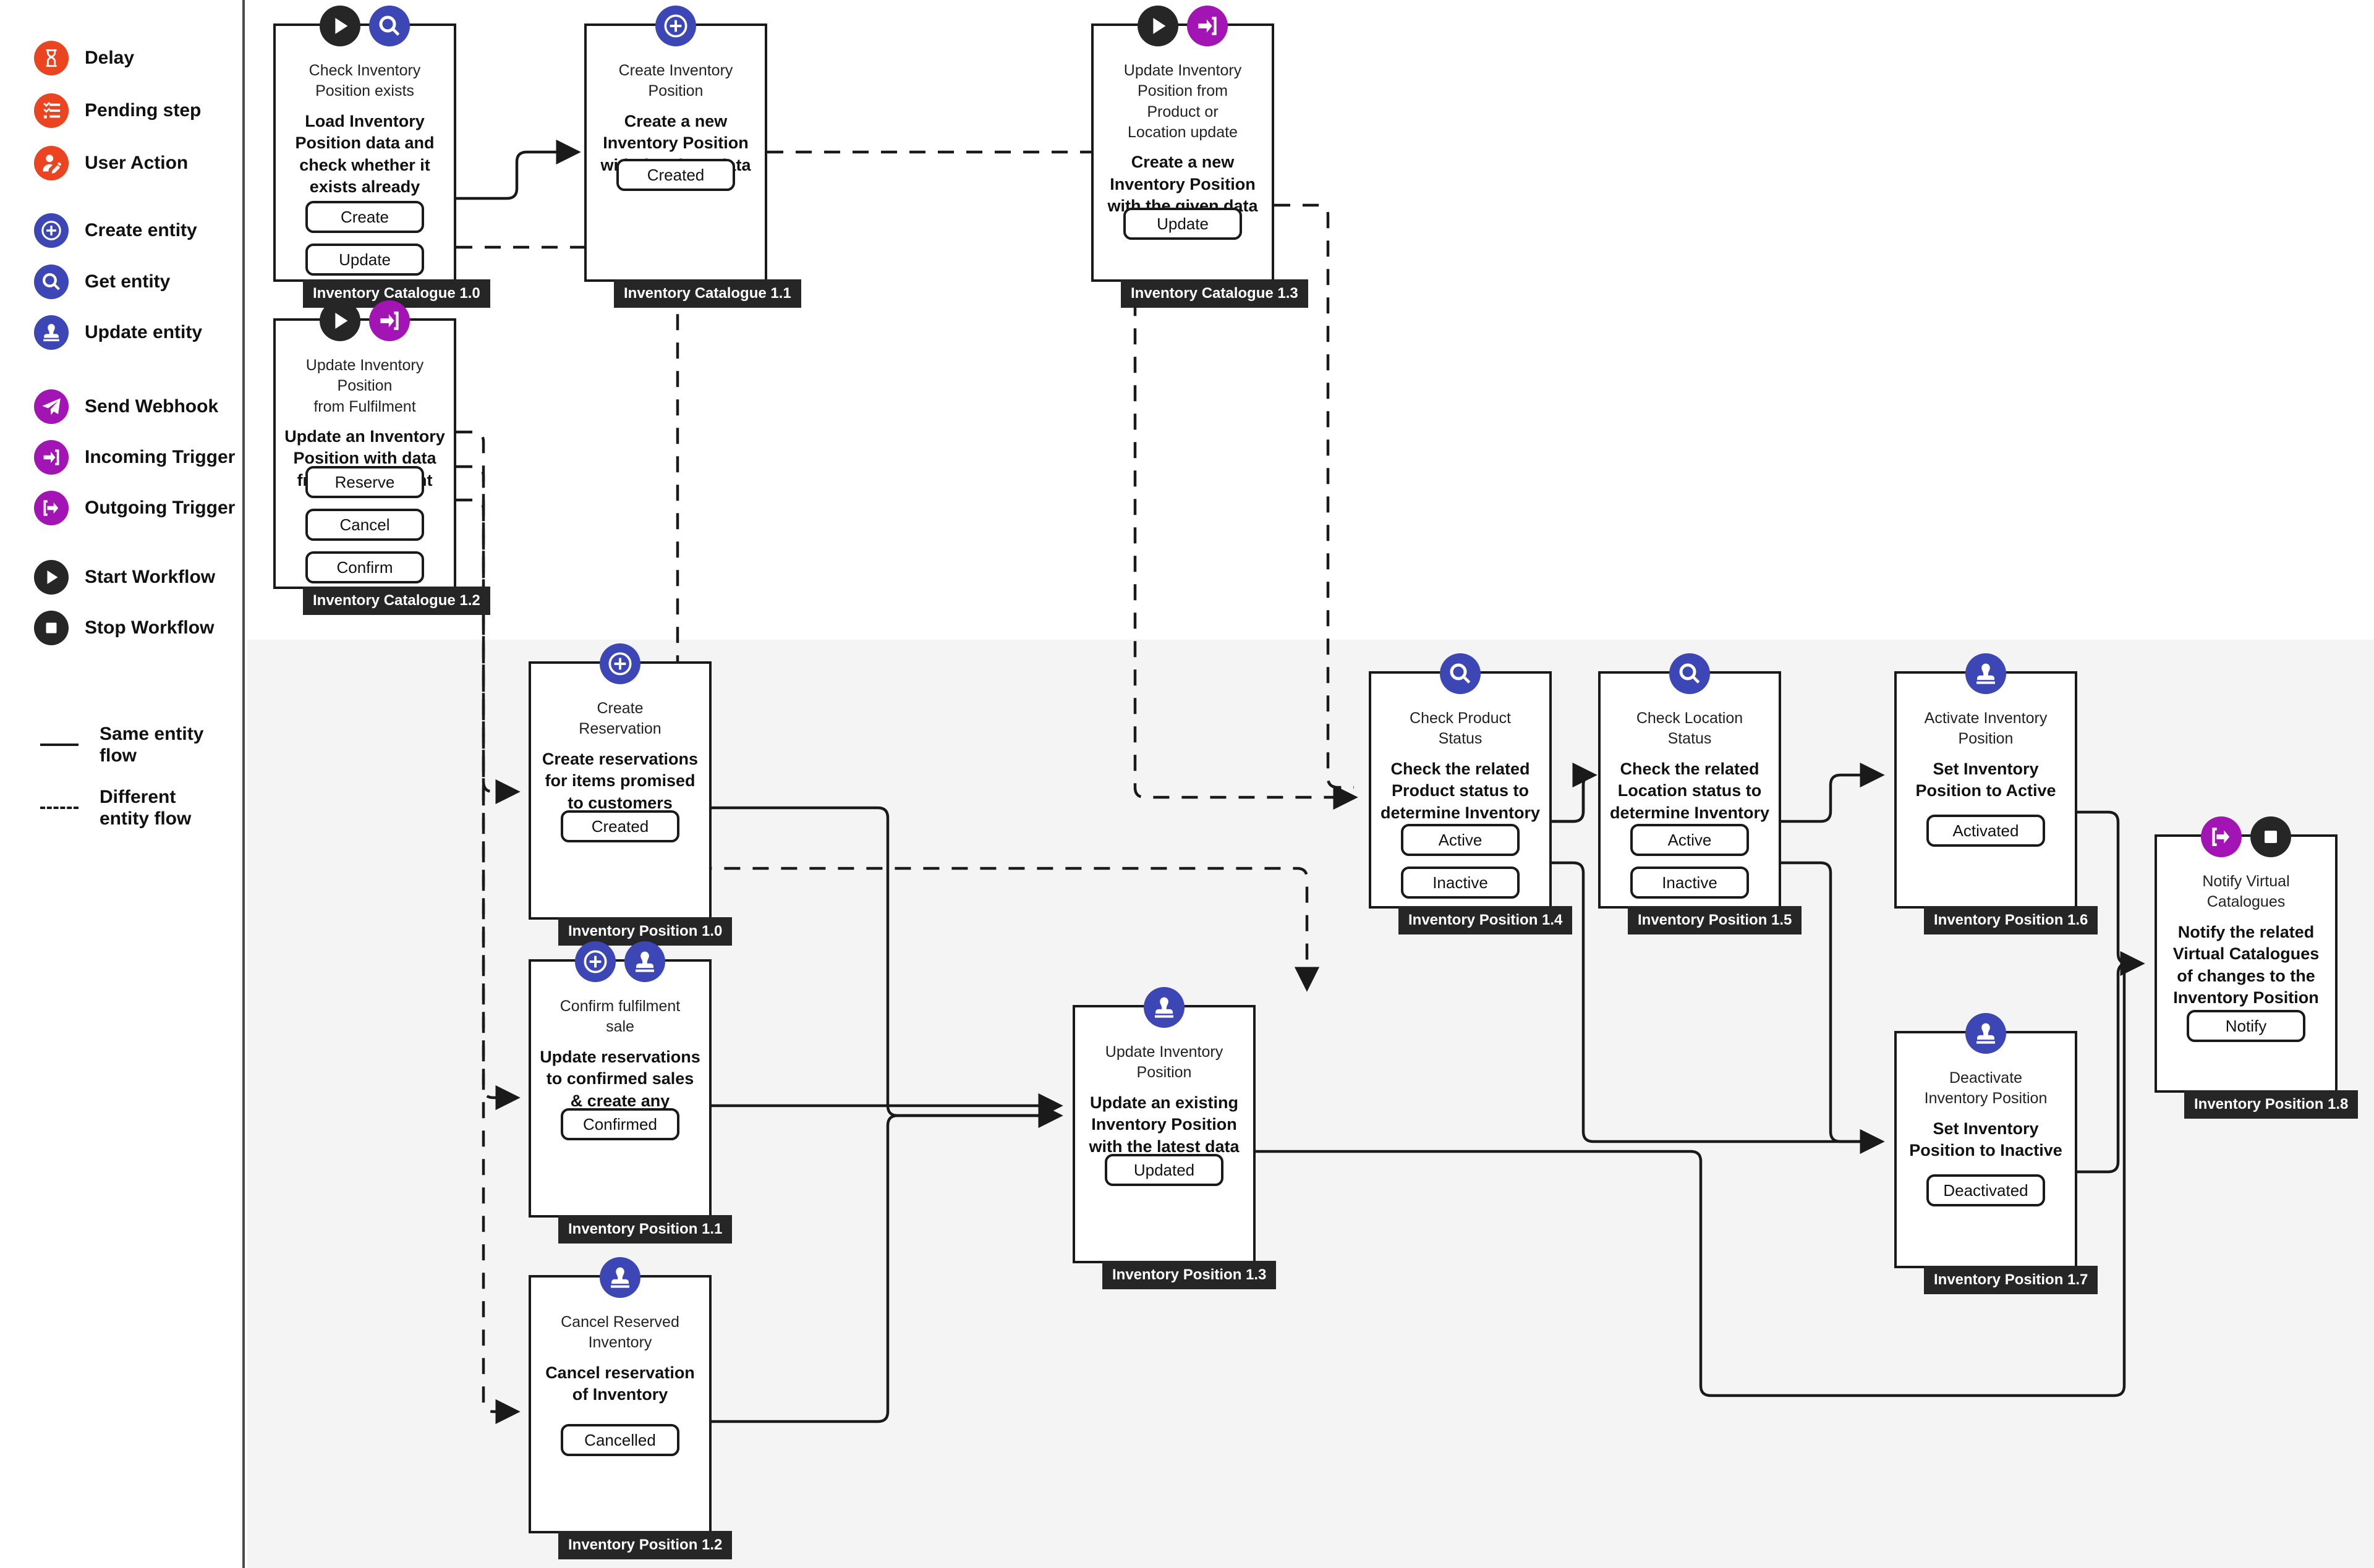 The width and height of the screenshot is (2374, 1568). I want to click on legend-item-incoming-trigger: Incoming Trigger, so click(135, 458).